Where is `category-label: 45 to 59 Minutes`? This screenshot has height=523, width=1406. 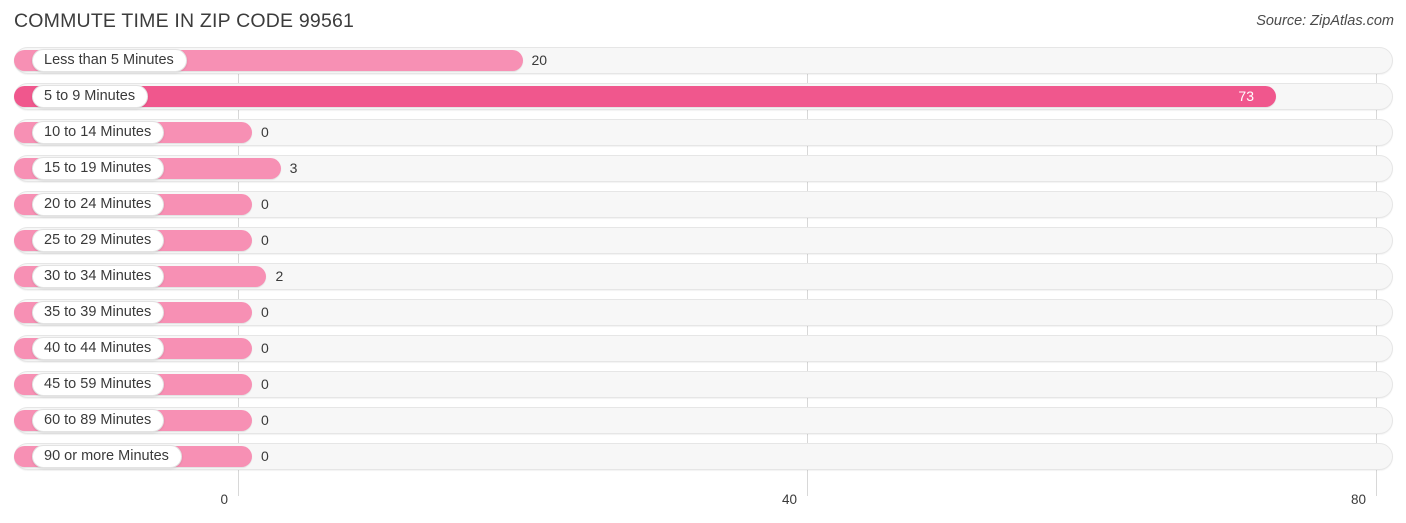
category-label: 45 to 59 Minutes is located at coordinates (98, 384).